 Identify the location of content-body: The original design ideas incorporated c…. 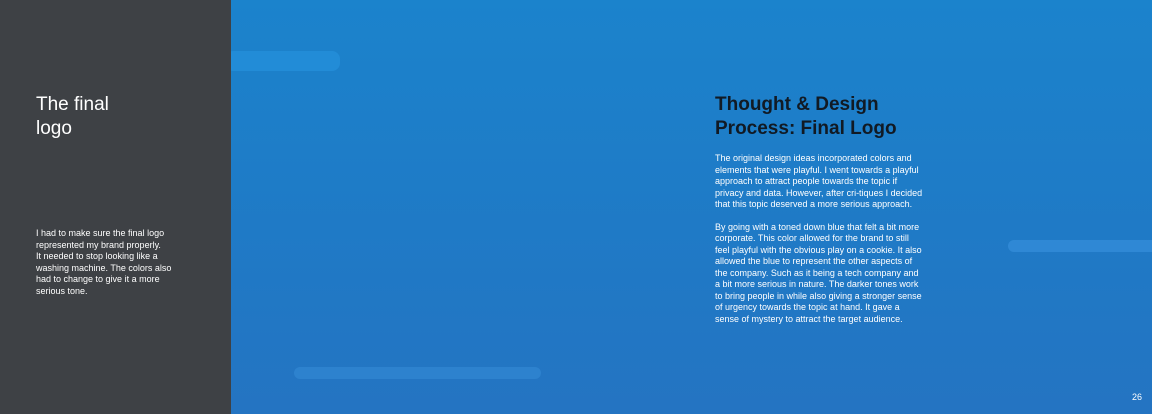
(819, 244).